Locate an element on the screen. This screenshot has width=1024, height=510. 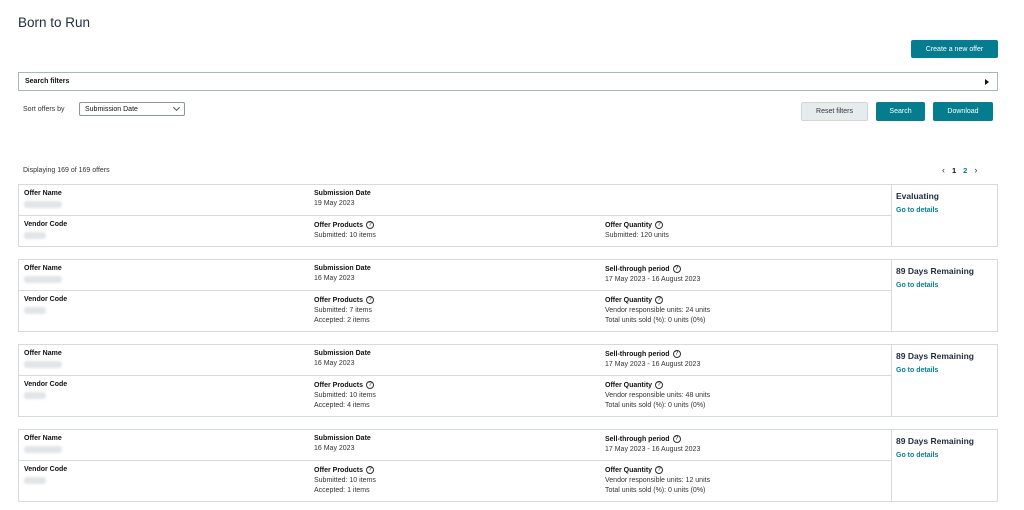
chevron-left-icon: ‹ is located at coordinates (943, 170).